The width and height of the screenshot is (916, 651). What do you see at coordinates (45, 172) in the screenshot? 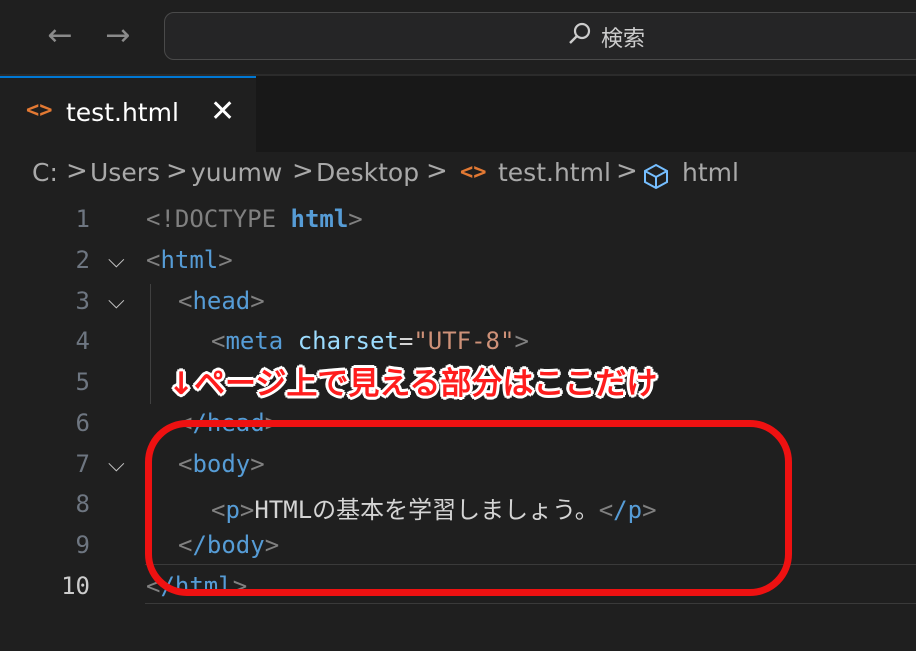
I see `breadcrumb-item: C:` at bounding box center [45, 172].